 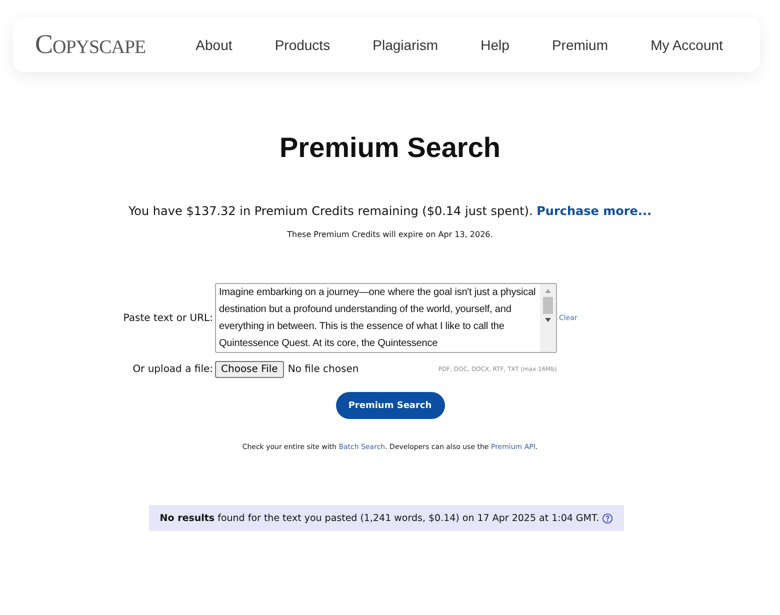 What do you see at coordinates (214, 44) in the screenshot?
I see `nav-link: About` at bounding box center [214, 44].